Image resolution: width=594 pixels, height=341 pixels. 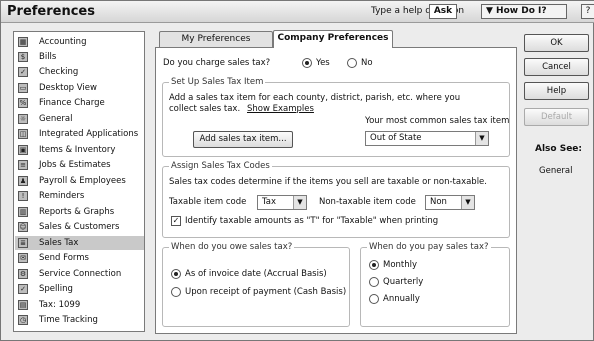 What do you see at coordinates (429, 247) in the screenshot?
I see `pay-group-title: When do you pay sales tax?` at bounding box center [429, 247].